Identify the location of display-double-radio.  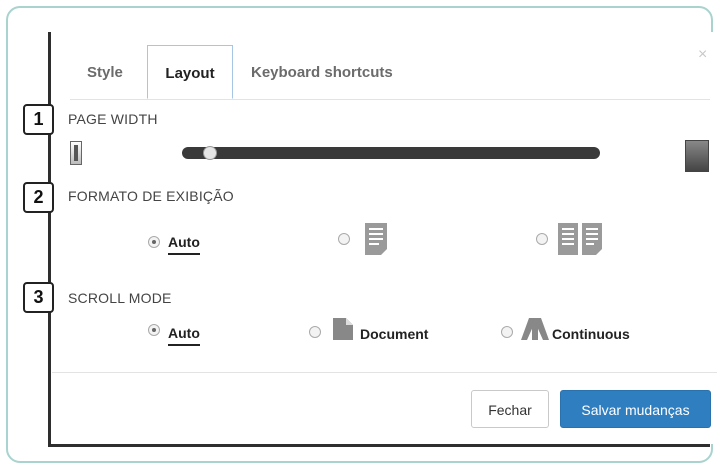
(542, 239).